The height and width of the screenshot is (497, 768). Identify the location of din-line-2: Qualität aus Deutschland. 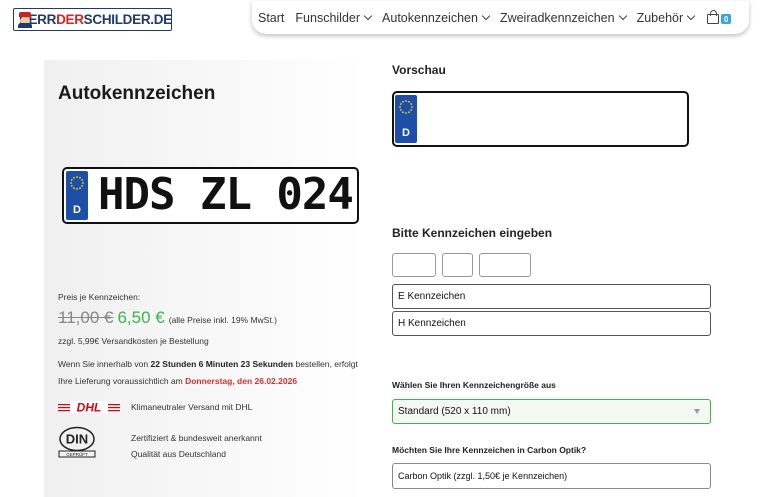
(178, 454).